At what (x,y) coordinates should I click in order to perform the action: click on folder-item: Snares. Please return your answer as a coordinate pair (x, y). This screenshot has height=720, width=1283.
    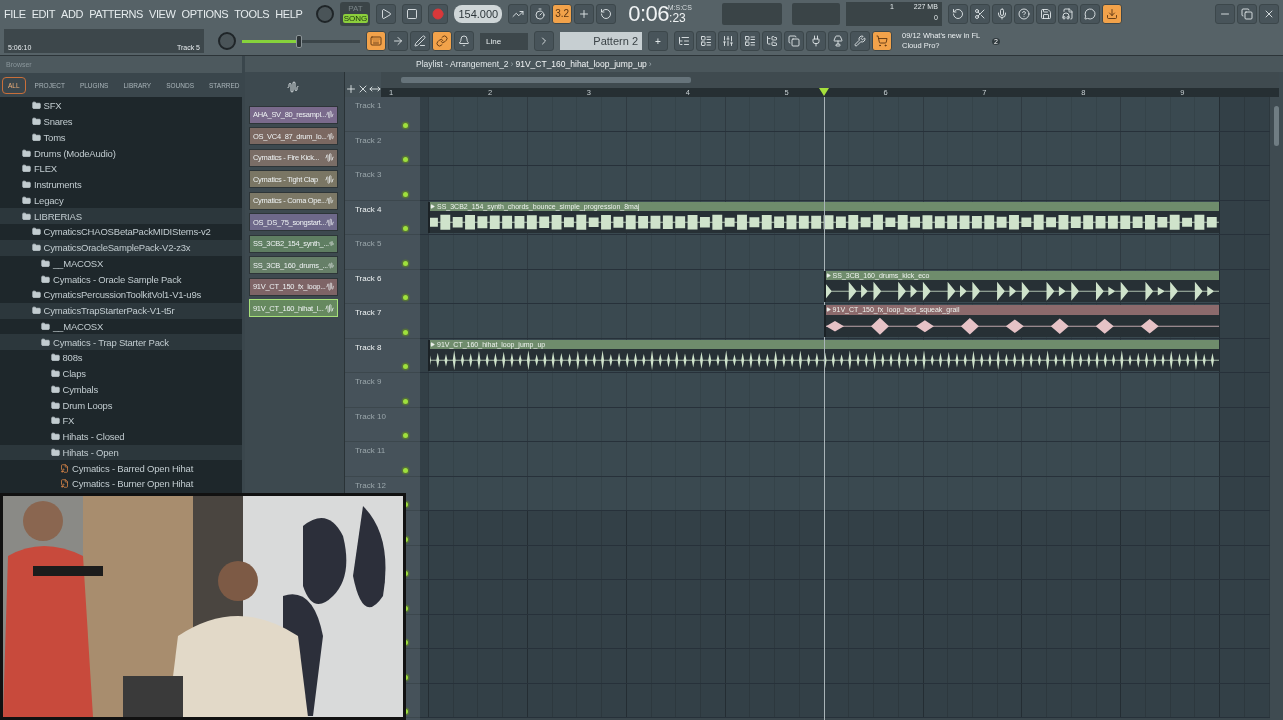
    Looking at the image, I should click on (121, 121).